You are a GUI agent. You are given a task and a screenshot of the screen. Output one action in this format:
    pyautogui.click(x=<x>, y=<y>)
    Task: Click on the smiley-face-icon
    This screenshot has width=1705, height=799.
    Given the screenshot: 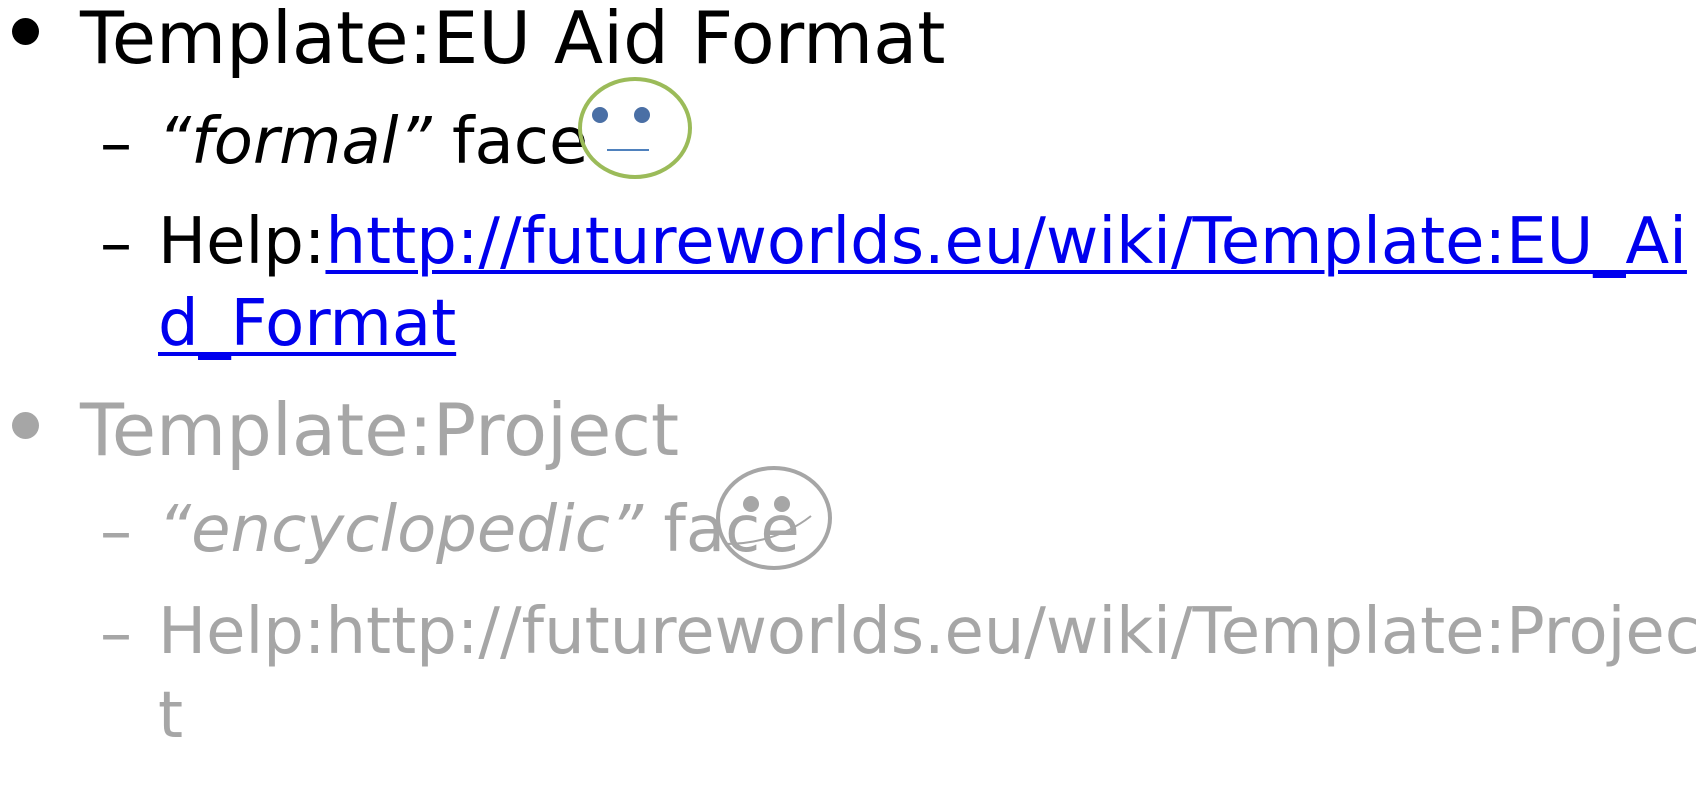 What is the action you would take?
    pyautogui.click(x=774, y=518)
    